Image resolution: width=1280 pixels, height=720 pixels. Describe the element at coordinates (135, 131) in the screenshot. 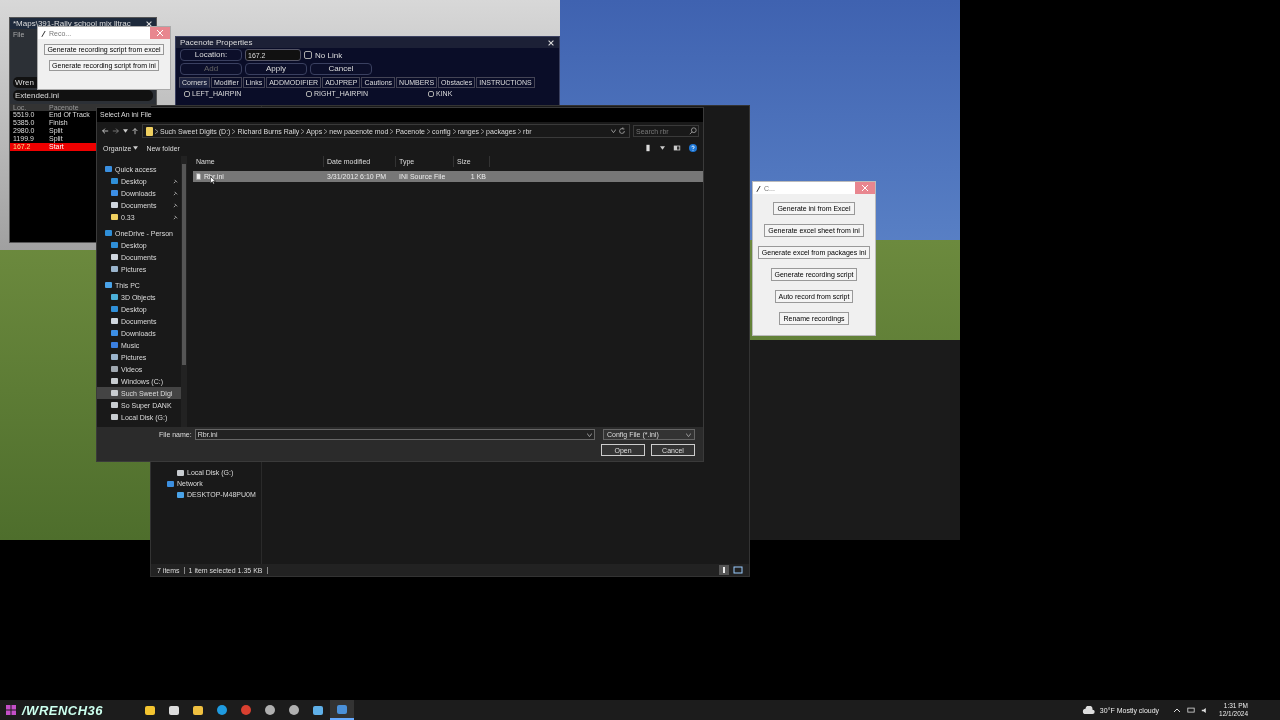

I see `up-arrow-icon` at that location.